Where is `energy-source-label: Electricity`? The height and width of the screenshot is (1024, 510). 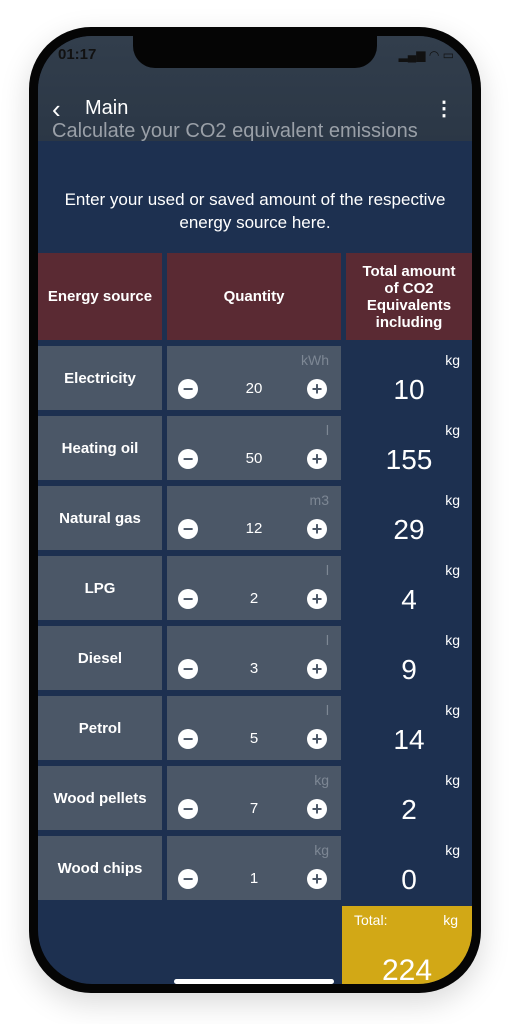
energy-source-label: Electricity is located at coordinates (100, 378).